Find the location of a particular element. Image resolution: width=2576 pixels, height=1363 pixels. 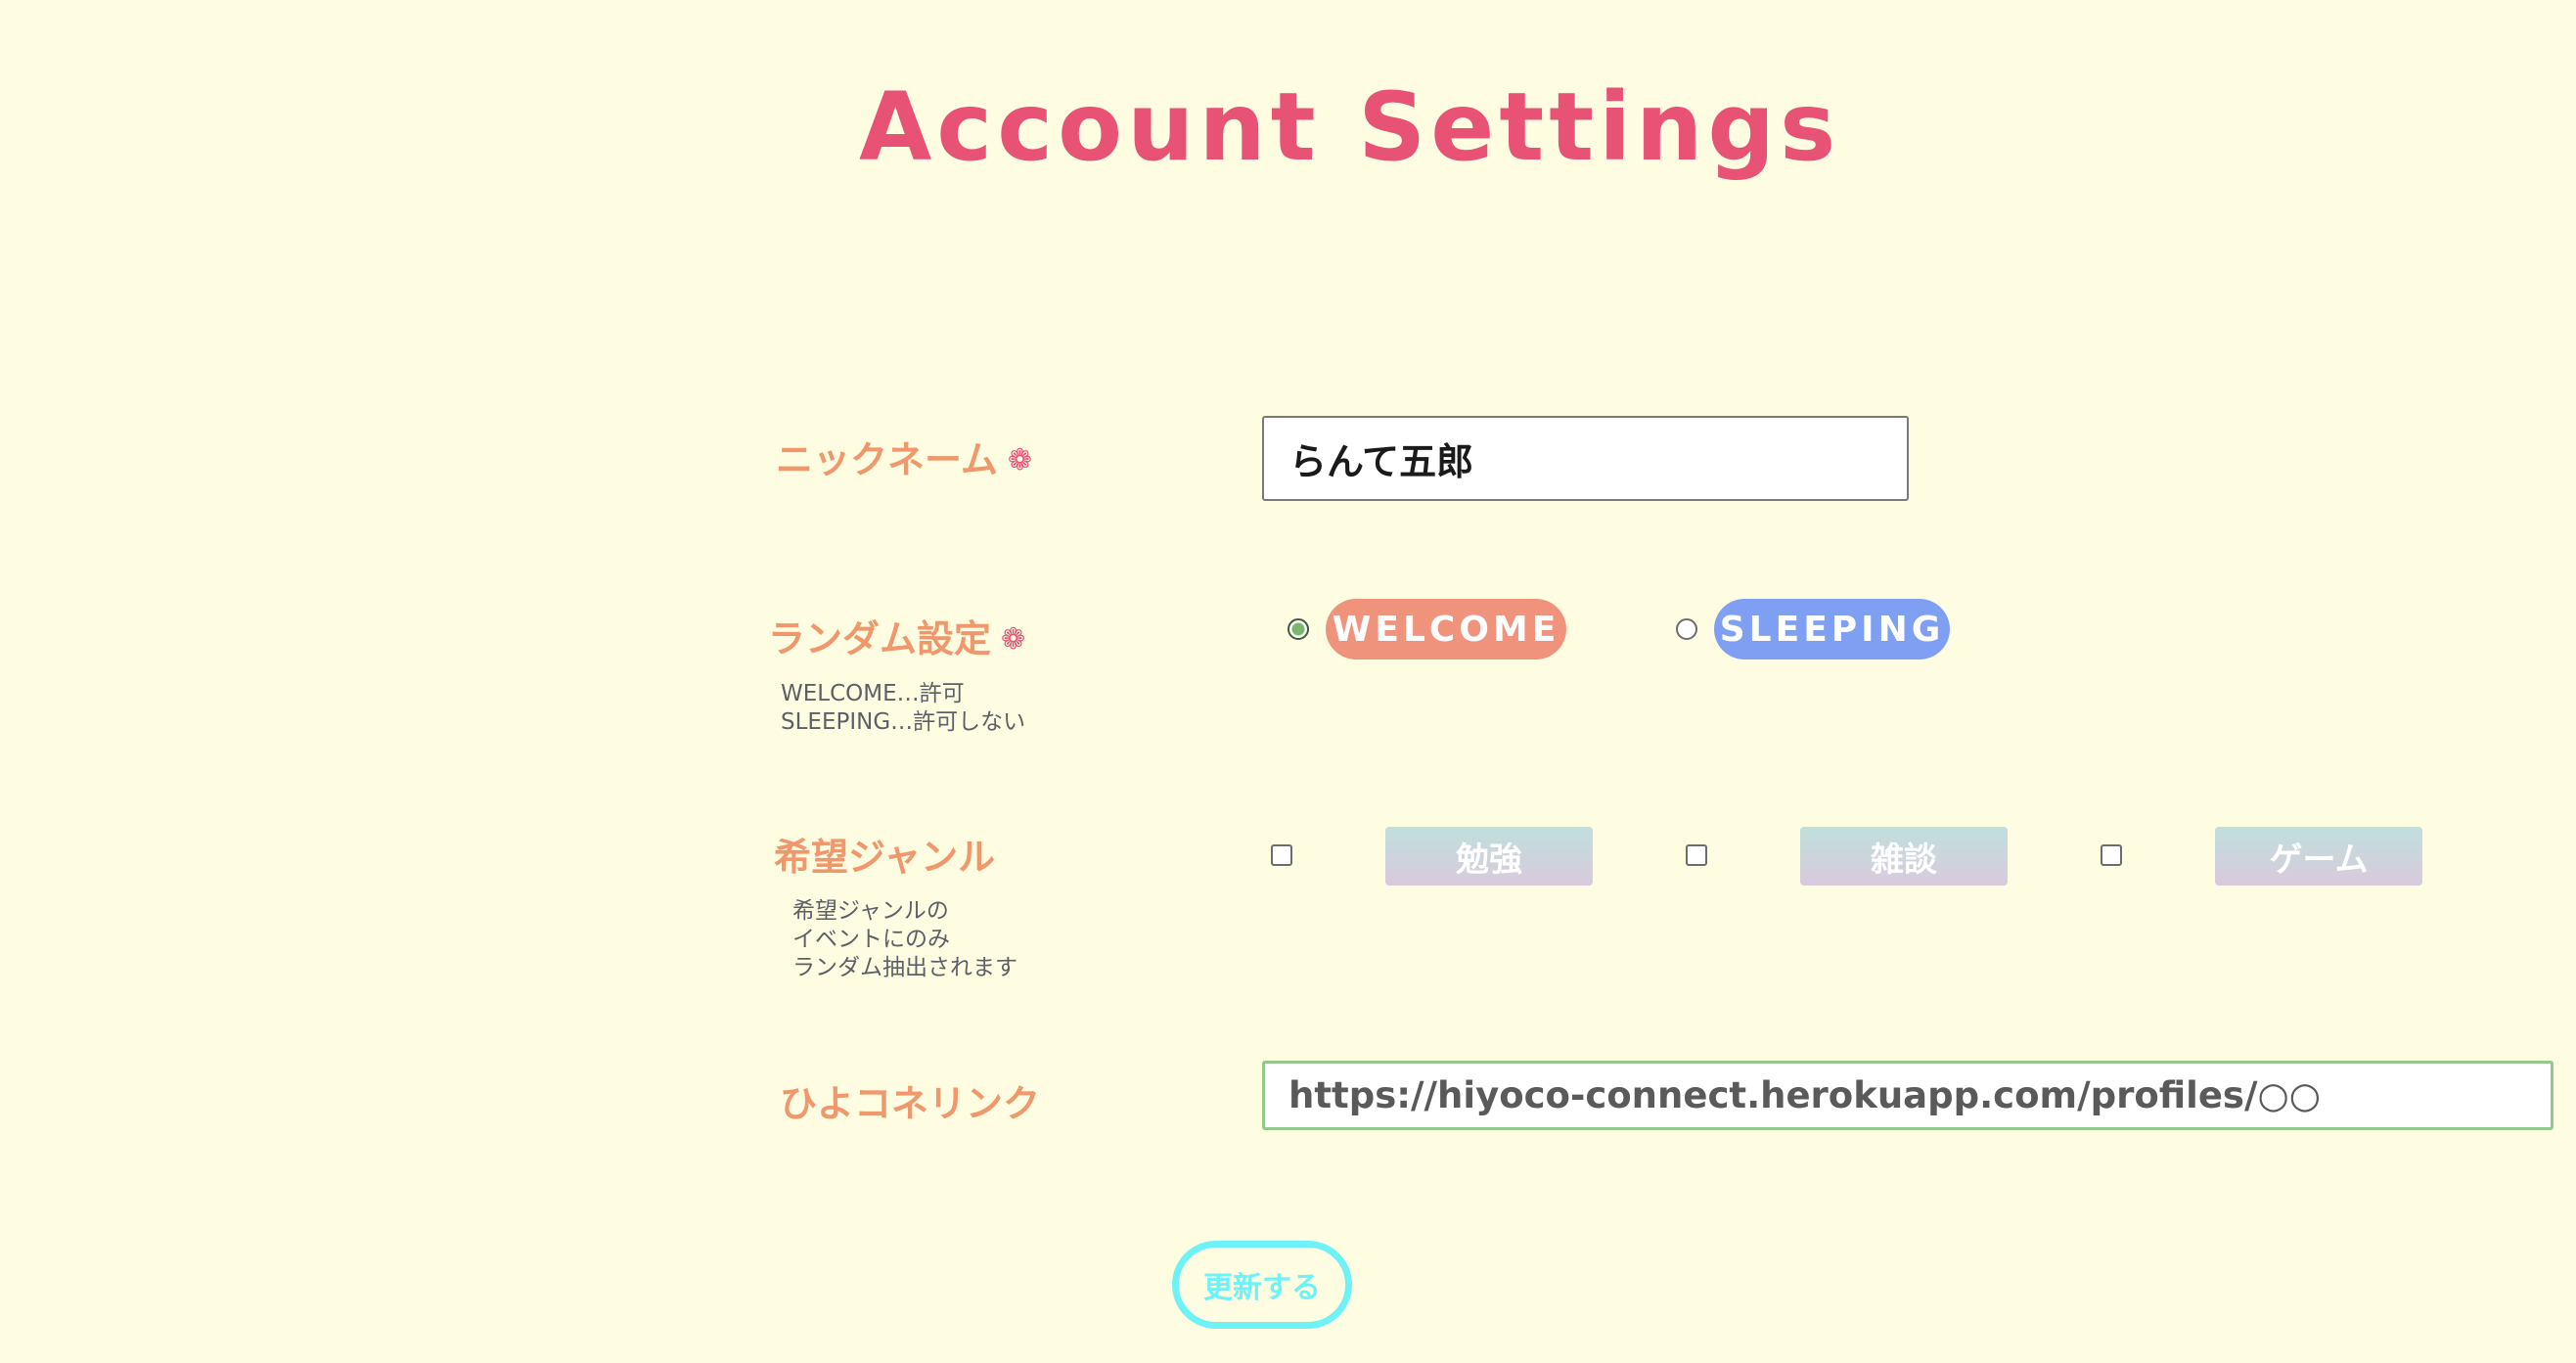

genre-note-line: イベントにのみ is located at coordinates (871, 939).